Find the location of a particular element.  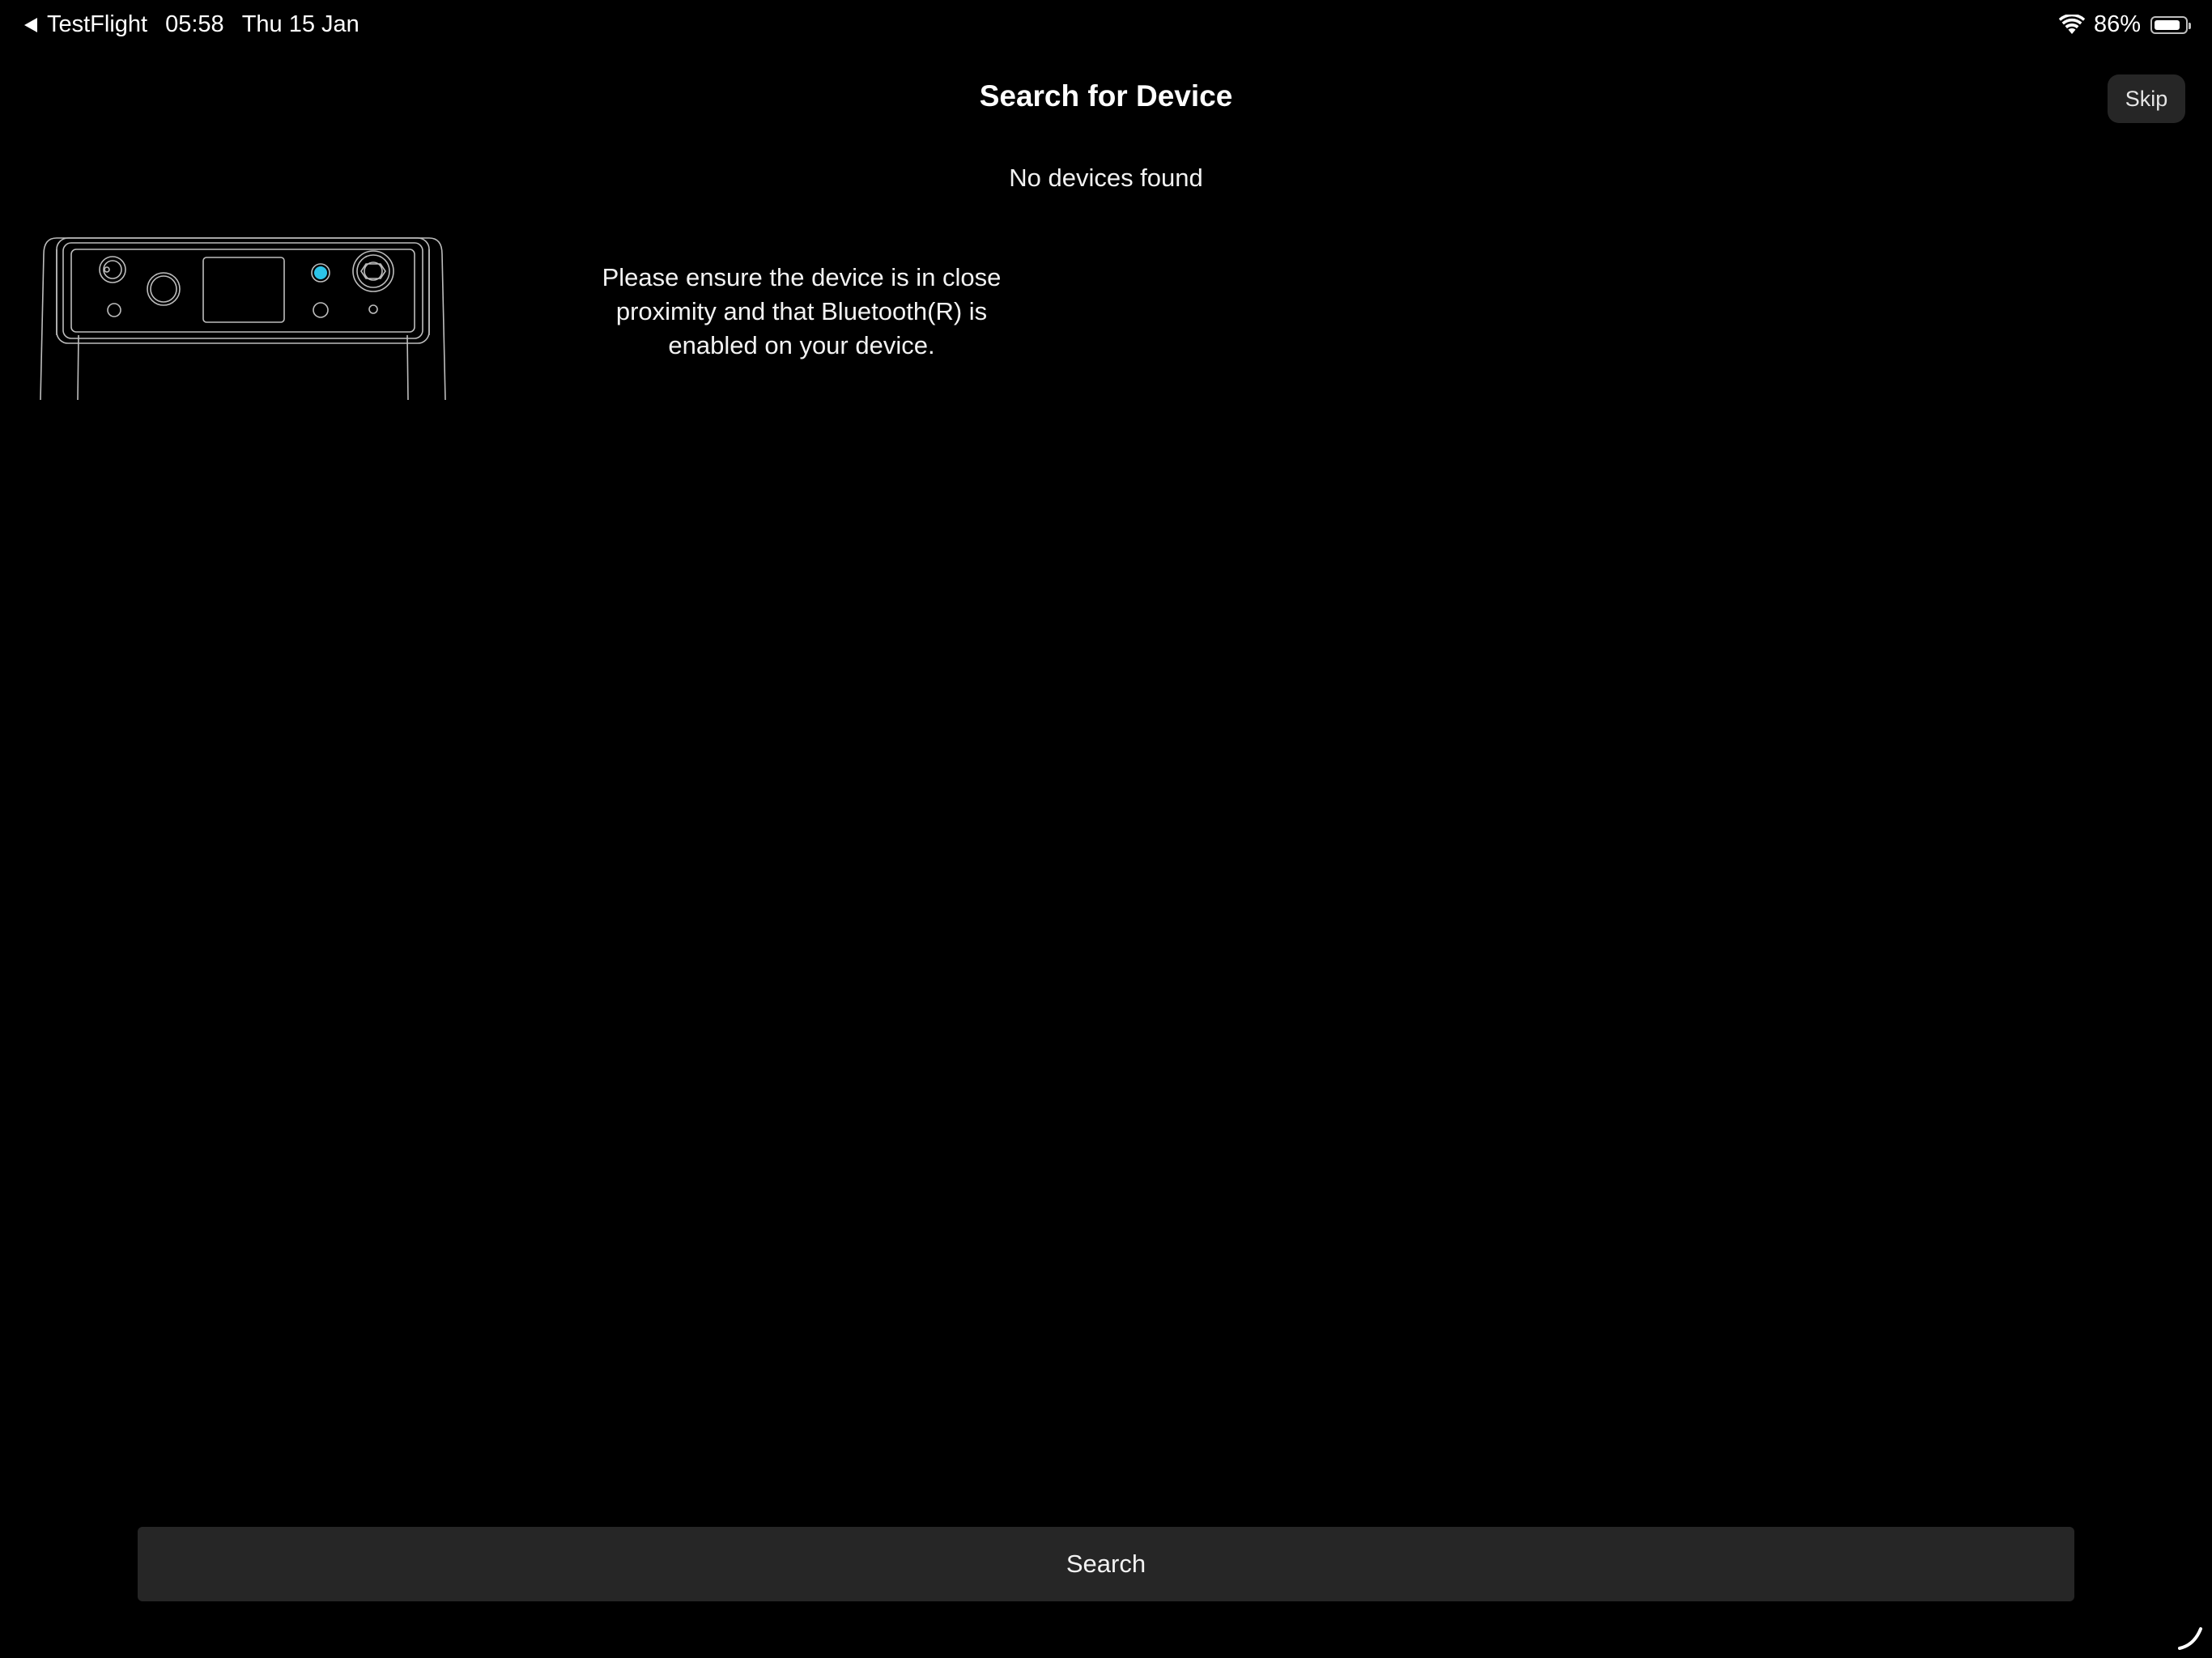

status-time: 05:58 is located at coordinates (195, 24).